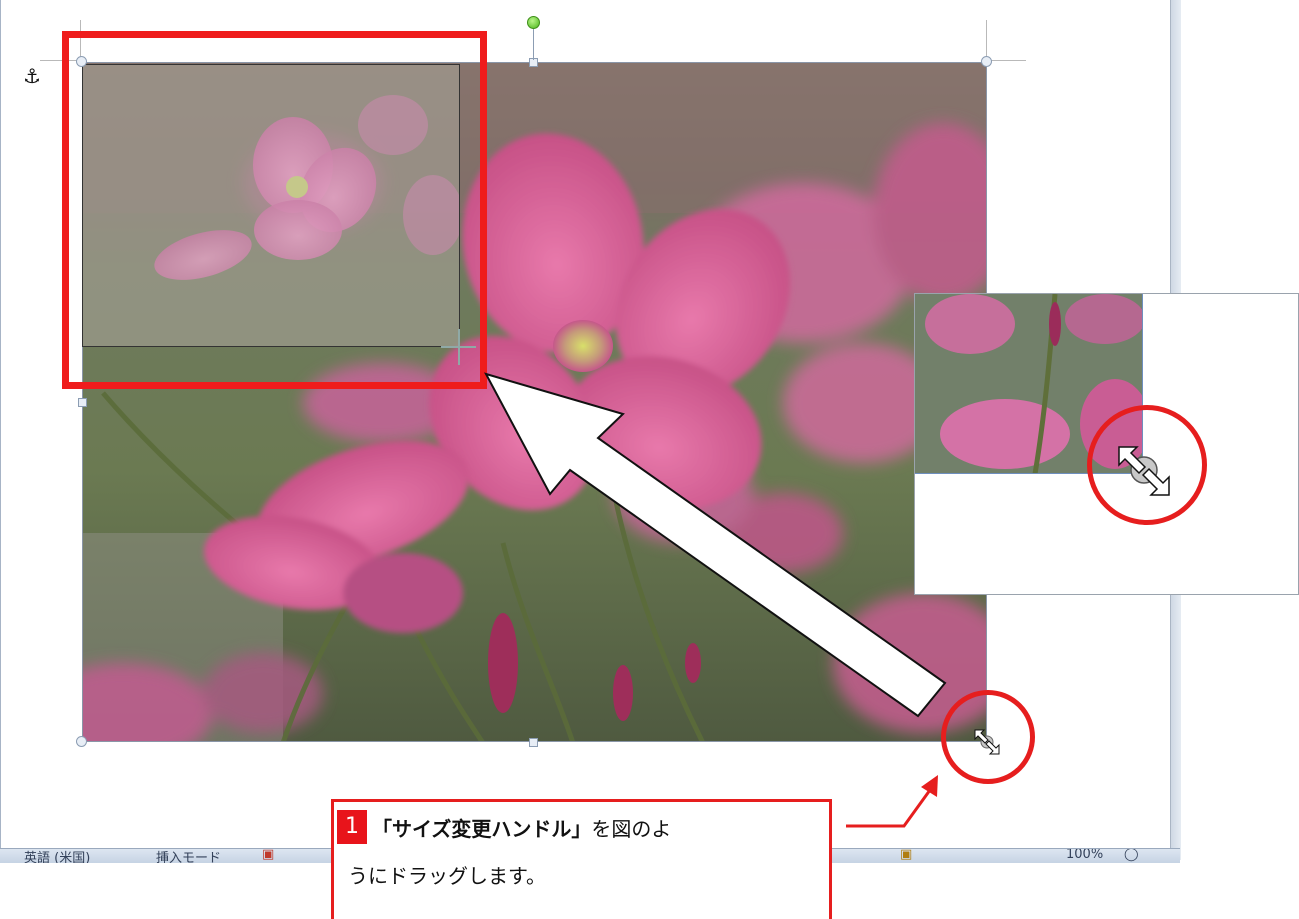 Image resolution: width=1299 pixels, height=919 pixels. I want to click on highlight-circle-zoom, so click(1147, 465).